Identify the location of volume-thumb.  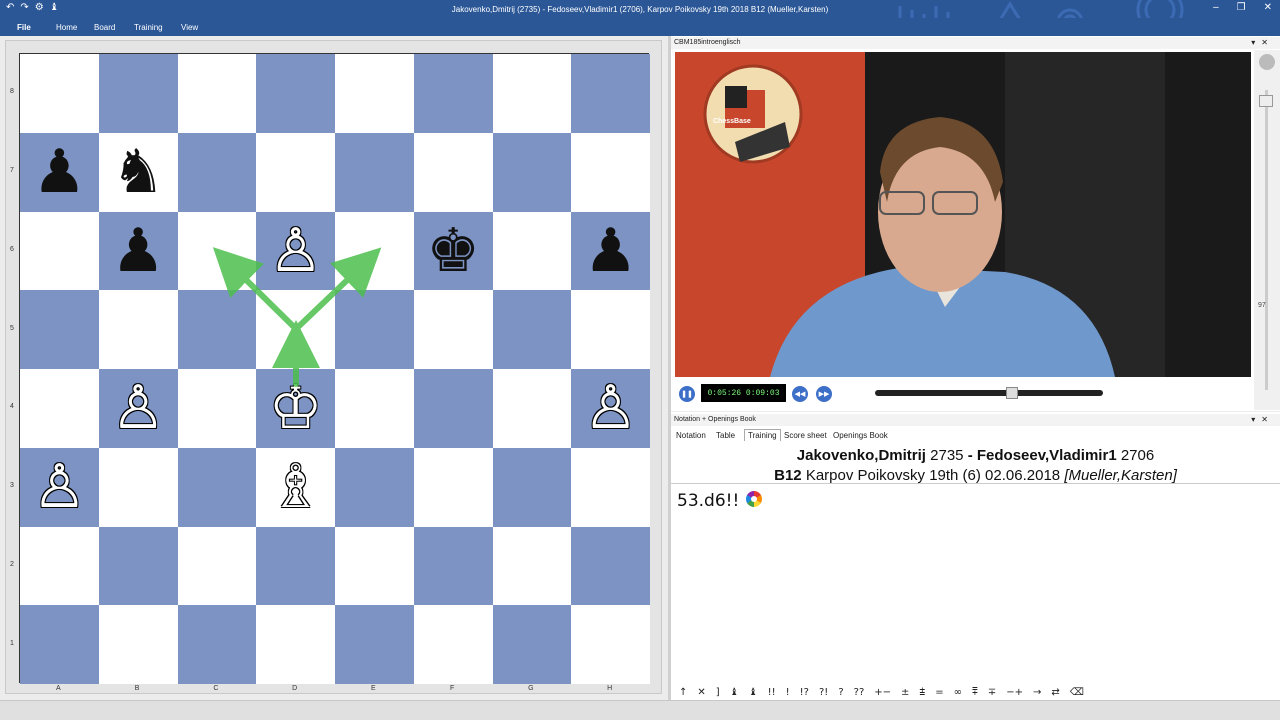
(1266, 101).